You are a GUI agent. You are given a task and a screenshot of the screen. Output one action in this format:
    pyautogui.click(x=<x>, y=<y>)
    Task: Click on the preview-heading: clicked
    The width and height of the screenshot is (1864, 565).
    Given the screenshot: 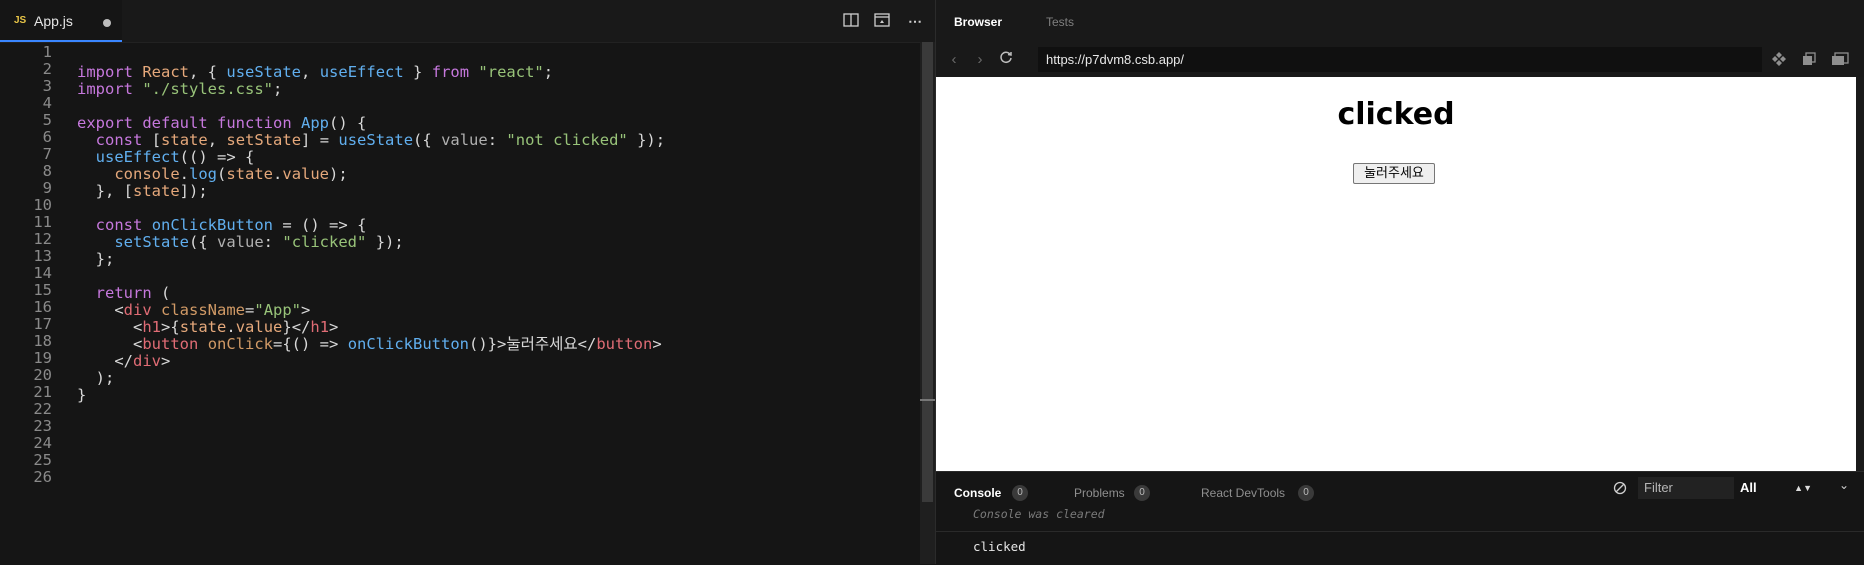 What is the action you would take?
    pyautogui.click(x=1396, y=114)
    